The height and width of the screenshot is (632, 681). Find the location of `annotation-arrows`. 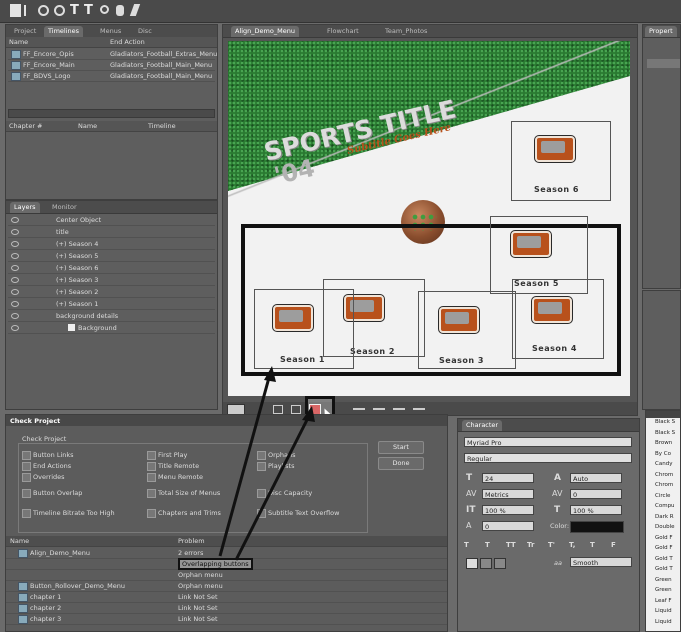

annotation-arrows is located at coordinates (266, 463).